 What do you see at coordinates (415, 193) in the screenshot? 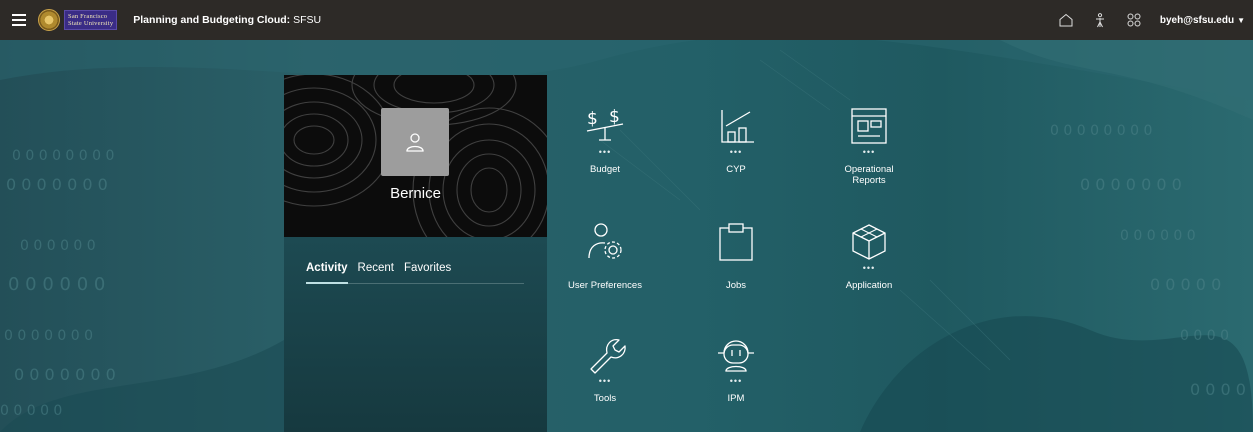
I see `profile-name: Bernice` at bounding box center [415, 193].